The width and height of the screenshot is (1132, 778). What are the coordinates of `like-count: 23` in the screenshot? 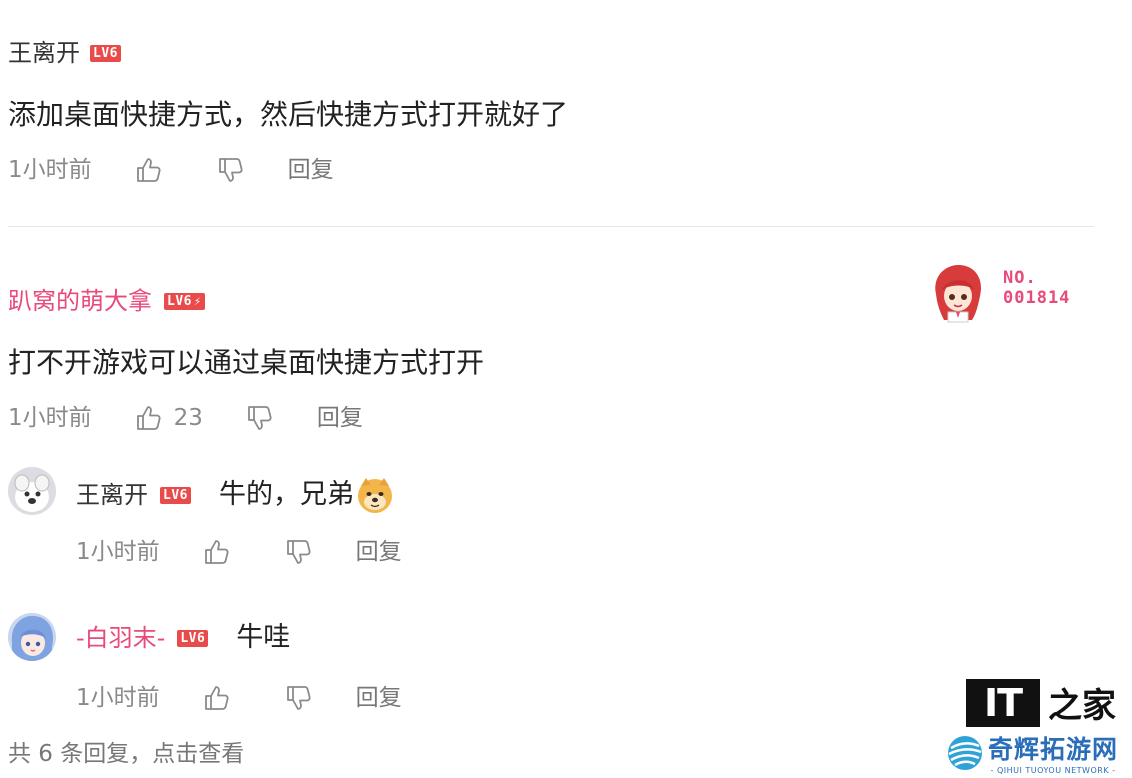 It's located at (188, 418).